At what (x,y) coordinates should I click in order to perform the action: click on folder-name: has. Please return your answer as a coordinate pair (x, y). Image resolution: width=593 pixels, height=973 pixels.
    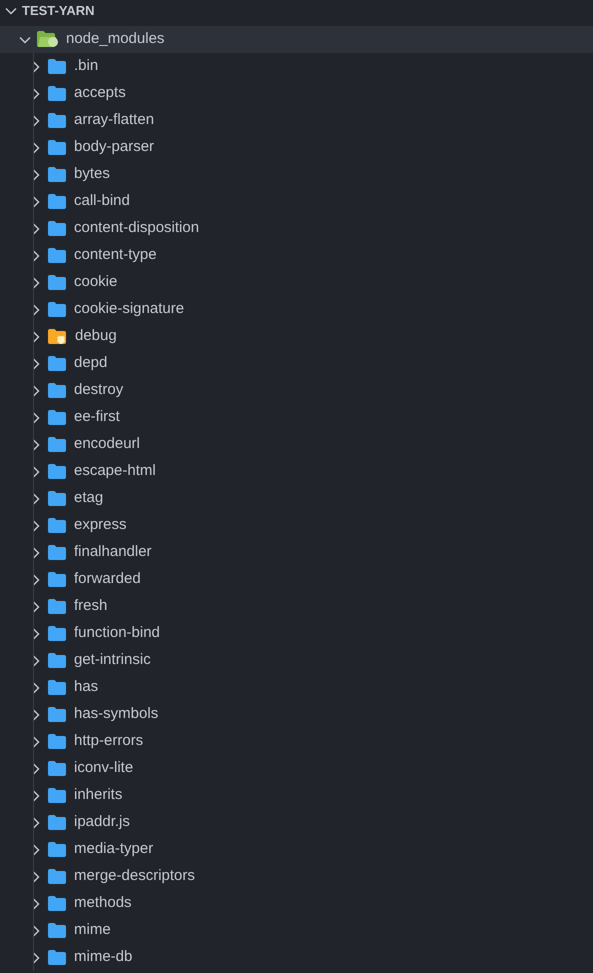
    Looking at the image, I should click on (86, 687).